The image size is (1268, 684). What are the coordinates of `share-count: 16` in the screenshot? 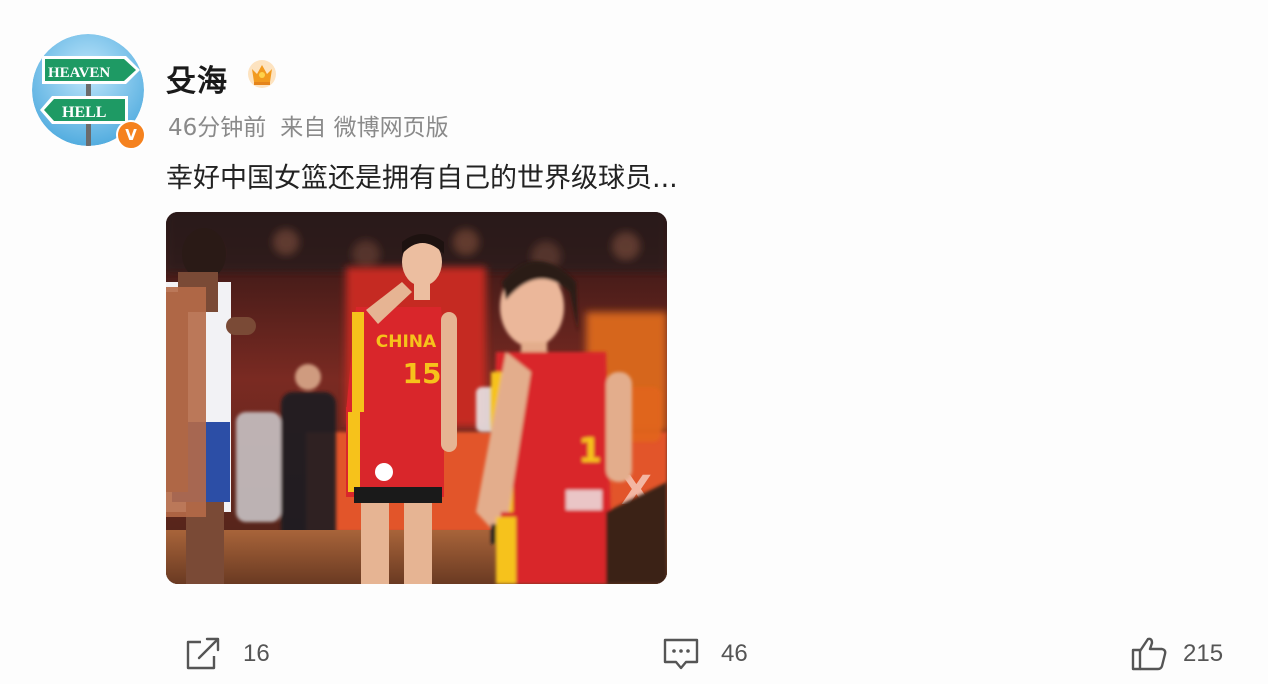 It's located at (256, 653).